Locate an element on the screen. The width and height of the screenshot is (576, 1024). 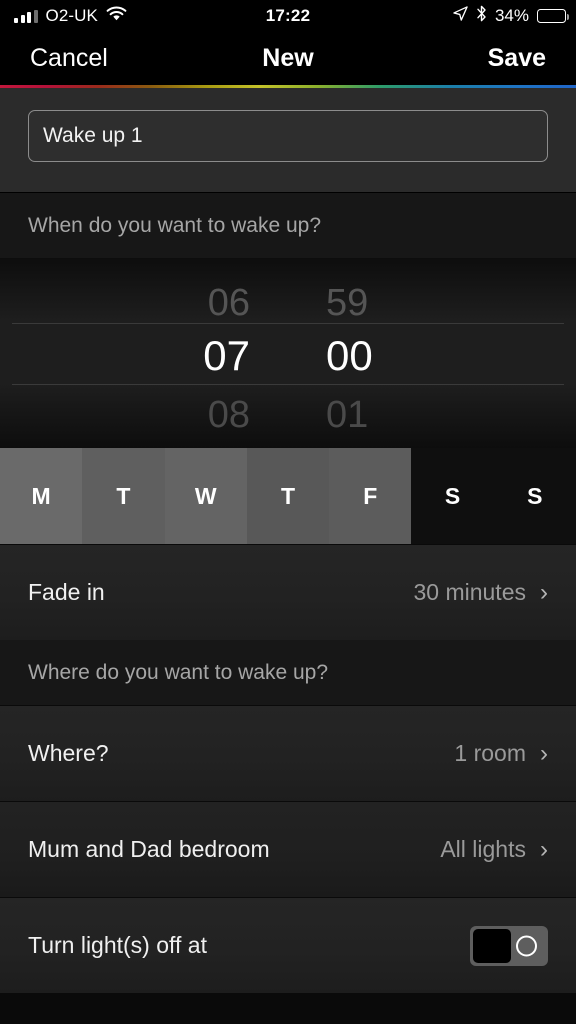
day-toggle-friday: F is located at coordinates (370, 496).